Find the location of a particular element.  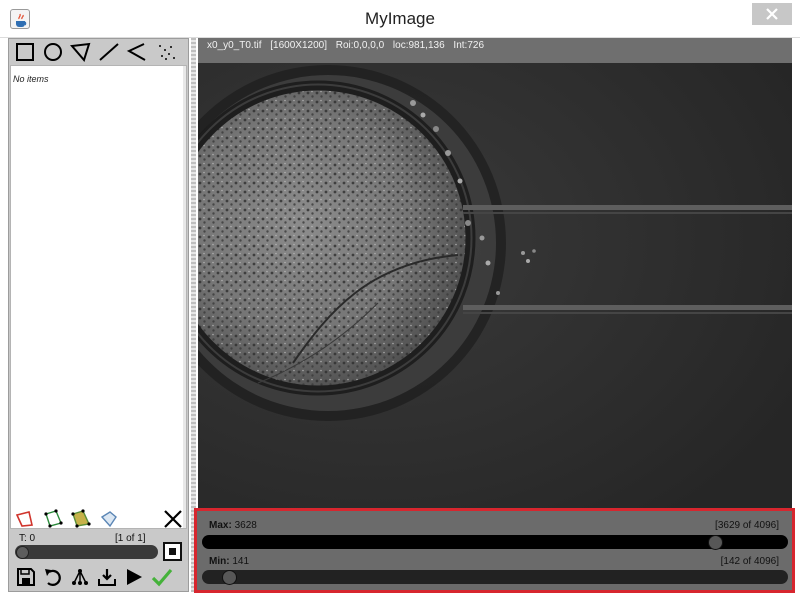

target-icon is located at coordinates (172, 551).